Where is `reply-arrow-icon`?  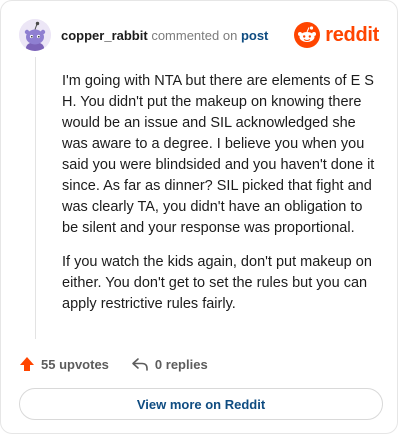 reply-arrow-icon is located at coordinates (140, 364).